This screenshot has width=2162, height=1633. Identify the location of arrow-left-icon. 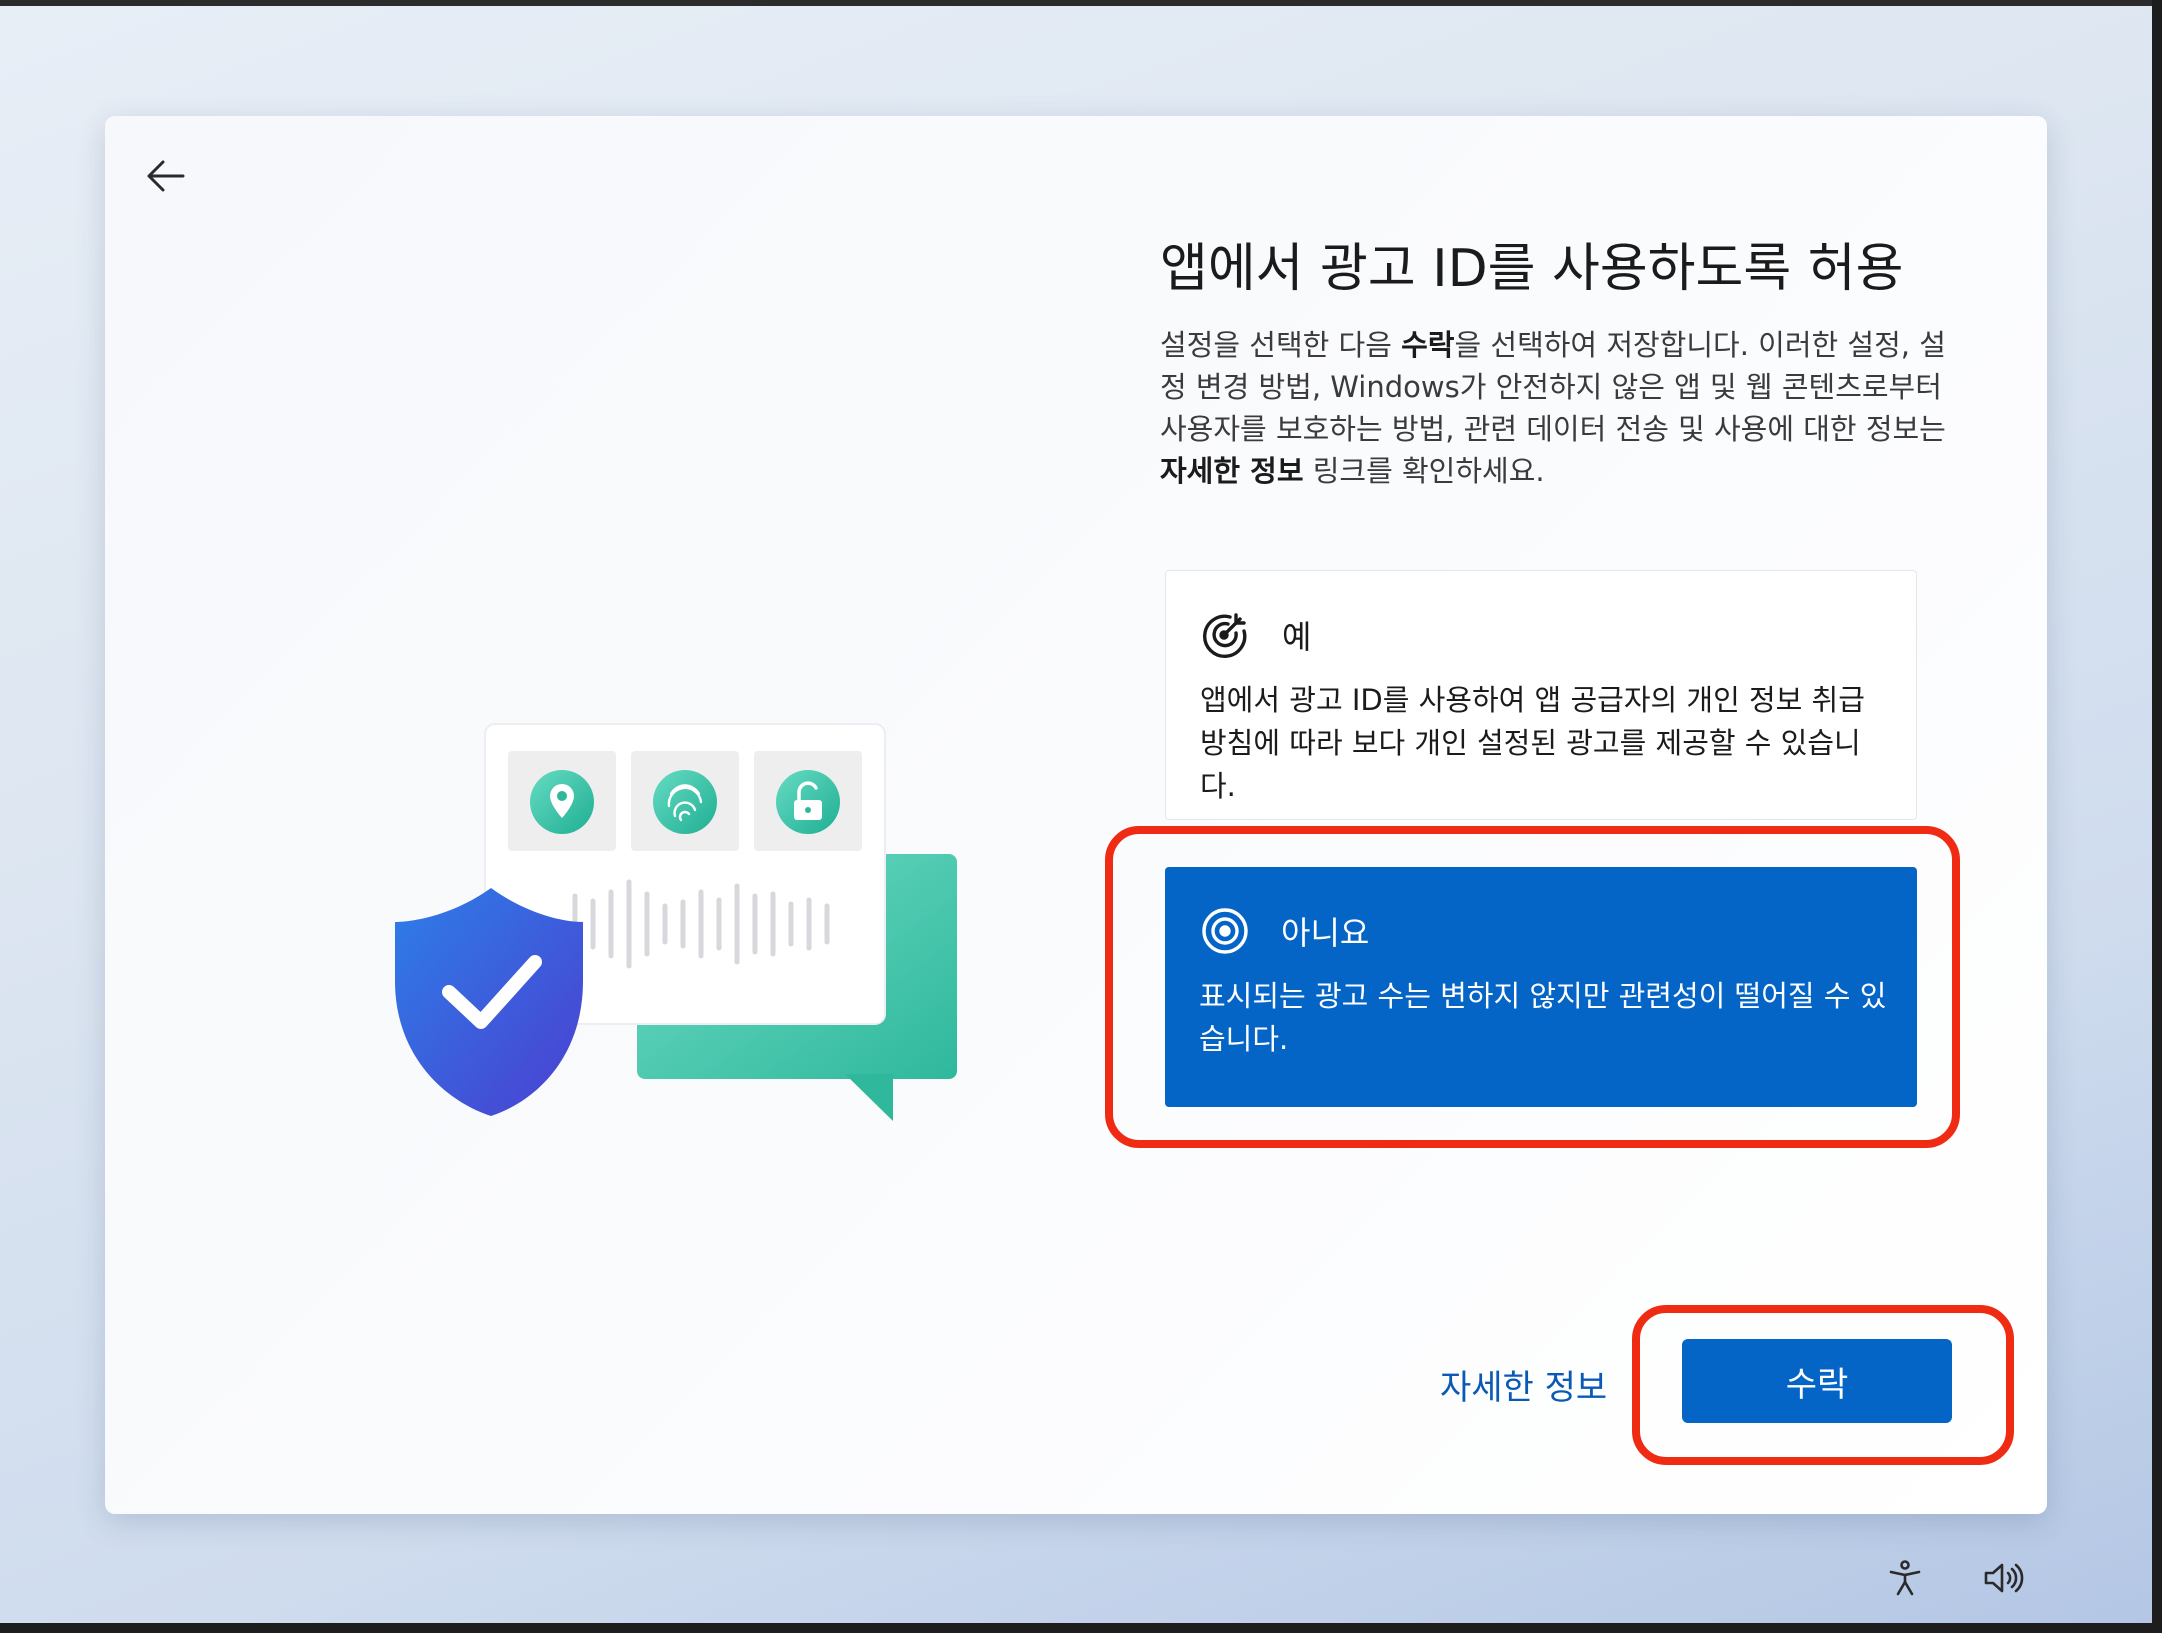
(166, 176).